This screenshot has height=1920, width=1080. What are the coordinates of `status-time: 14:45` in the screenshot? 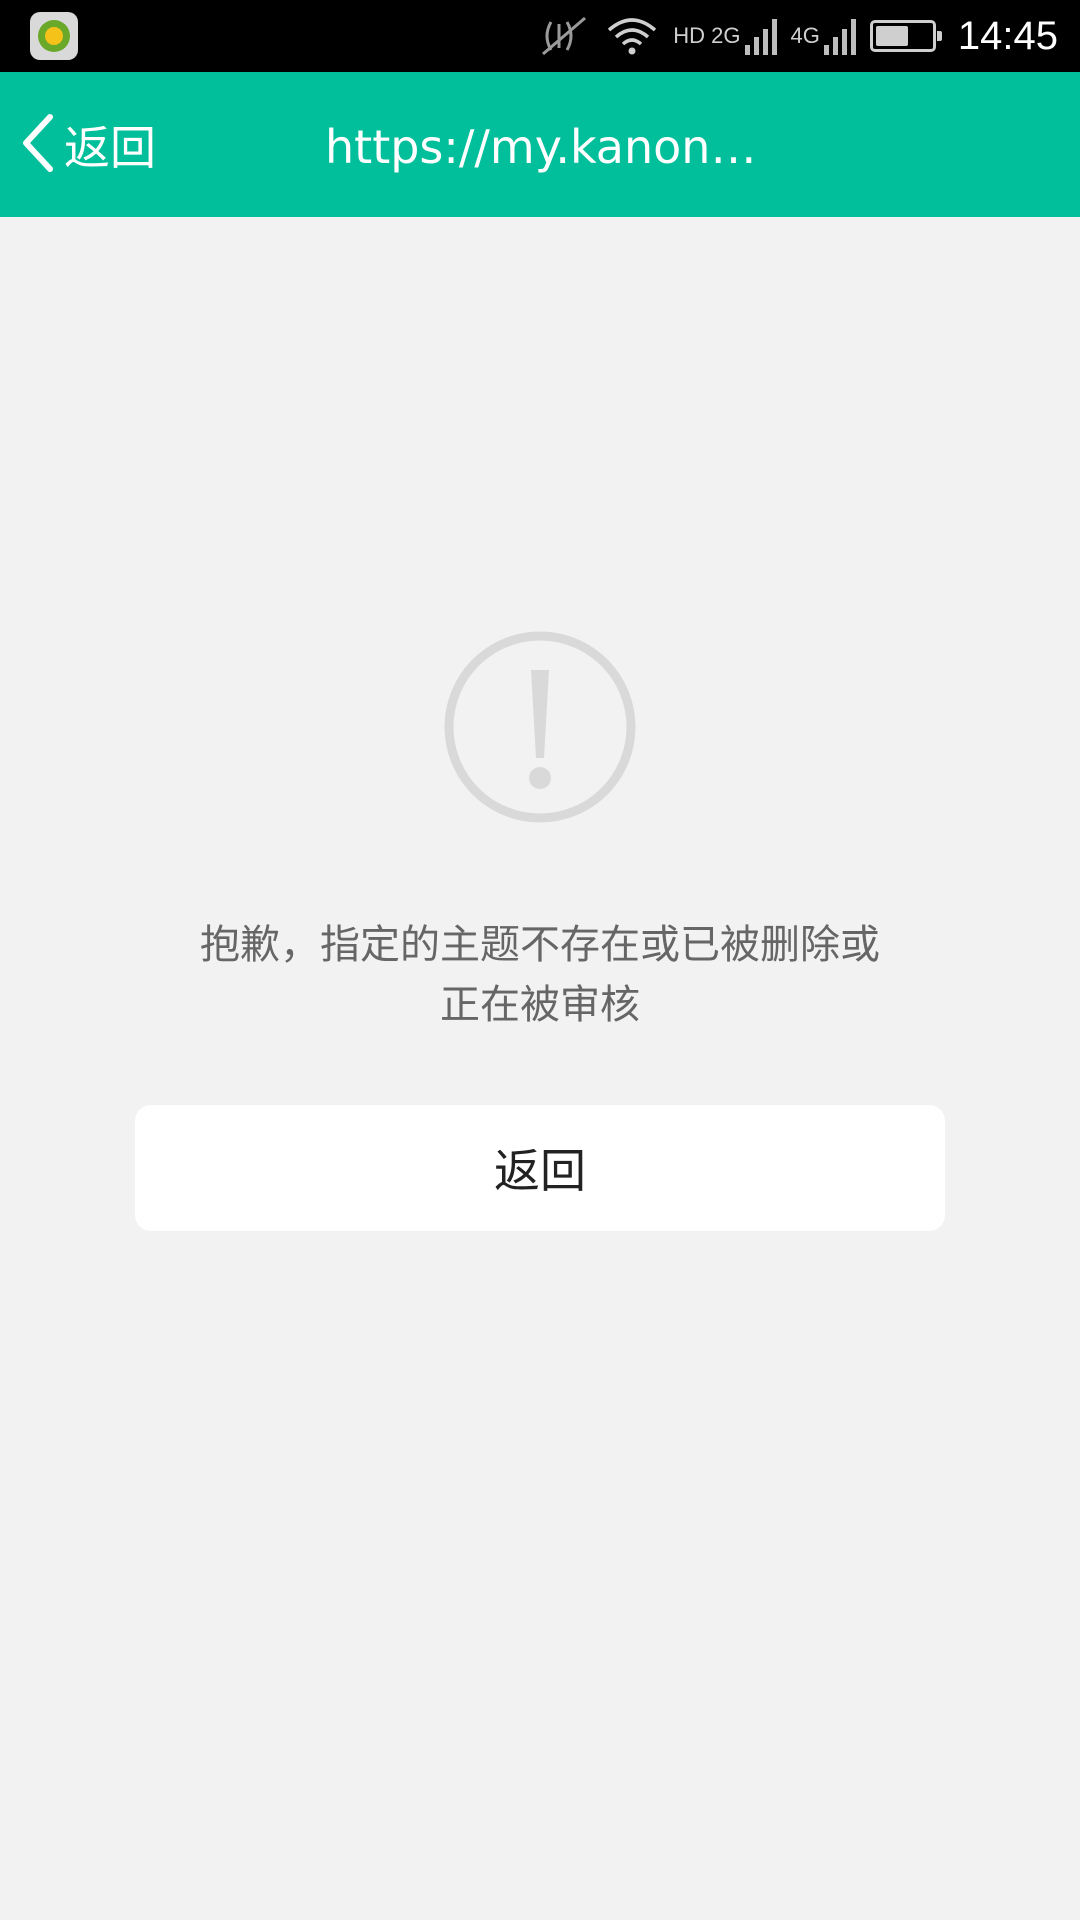 It's located at (1007, 35).